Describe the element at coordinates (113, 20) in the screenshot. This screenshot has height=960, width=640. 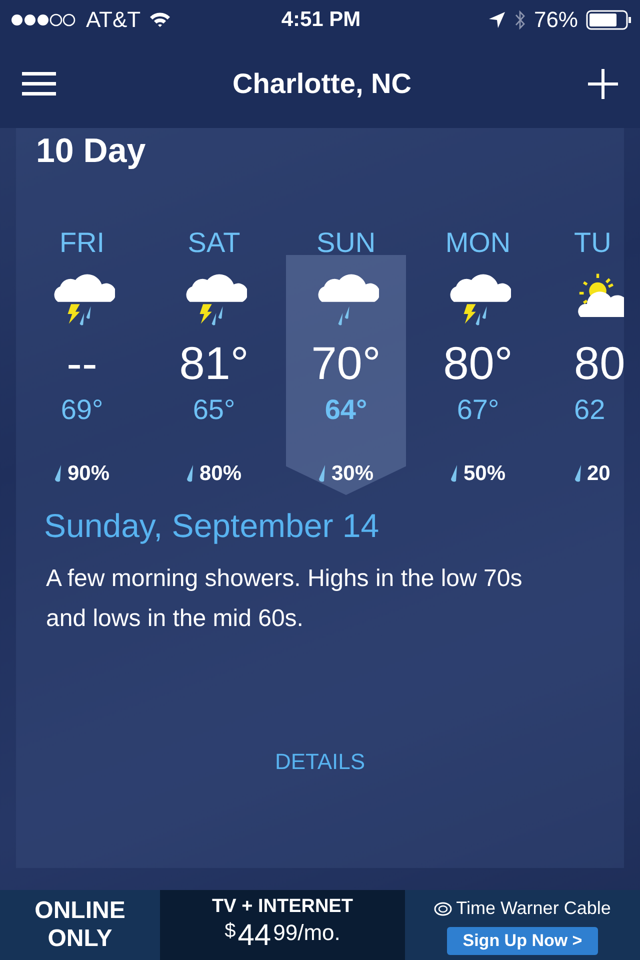
I see `carrier-name: AT&T` at that location.